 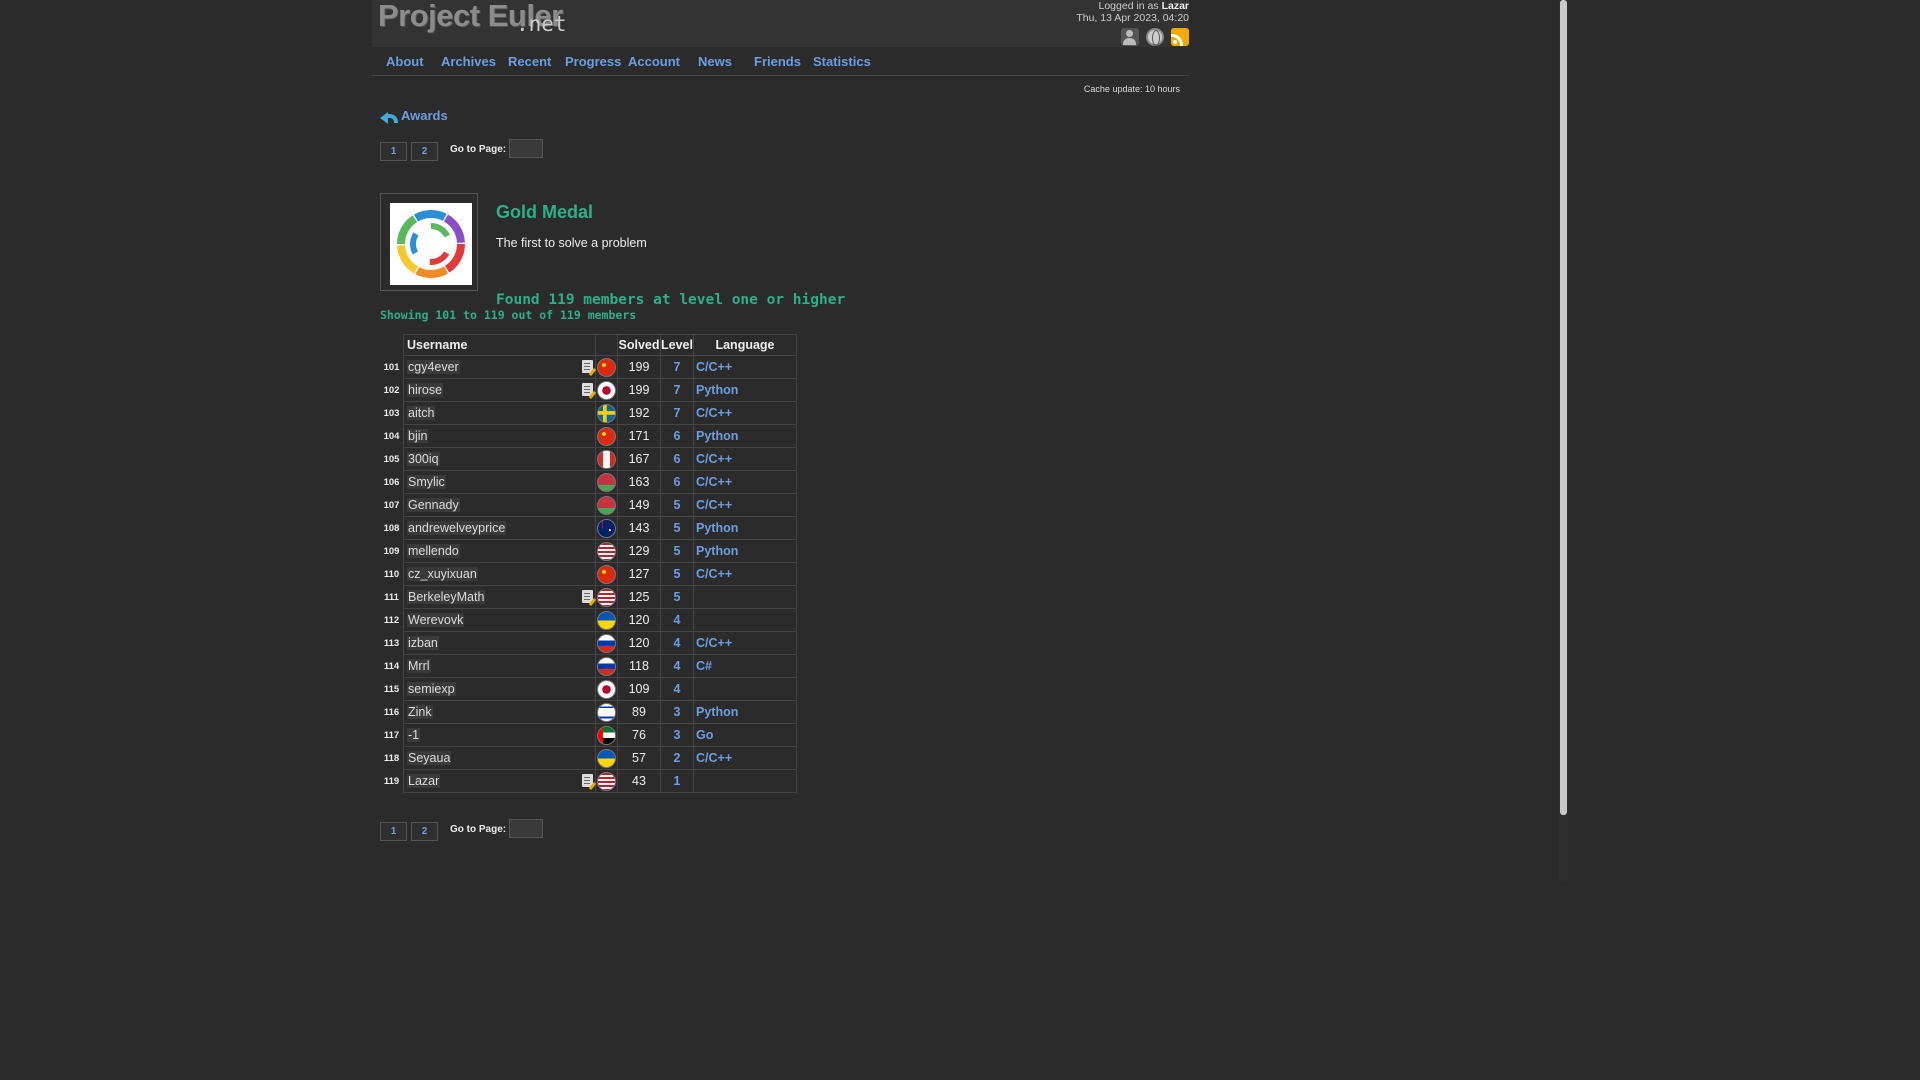 I want to click on rank-cell: 110, so click(x=391, y=574).